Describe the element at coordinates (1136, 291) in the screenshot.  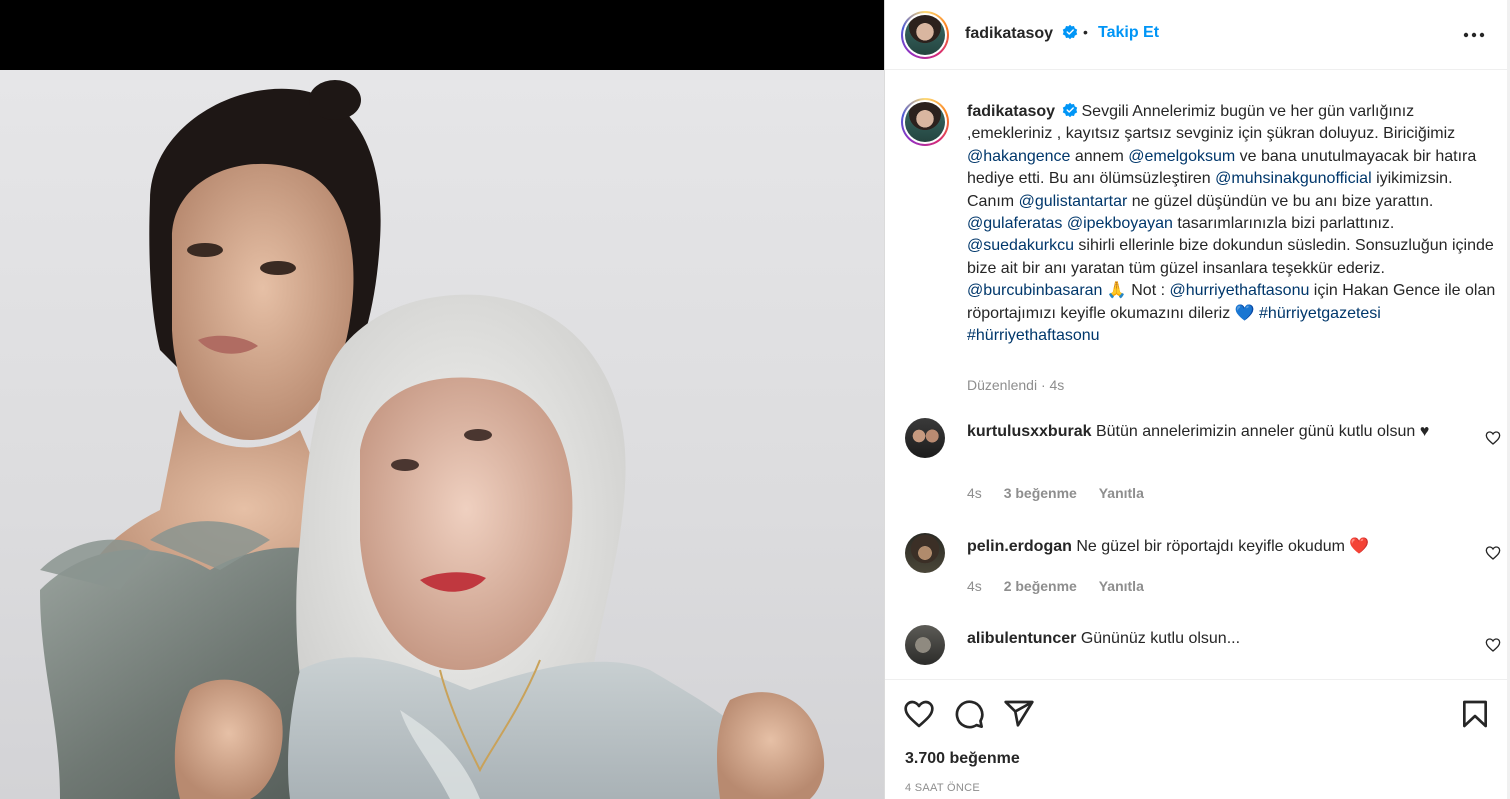
I see `caption-text-segment: 🙏 Not :` at that location.